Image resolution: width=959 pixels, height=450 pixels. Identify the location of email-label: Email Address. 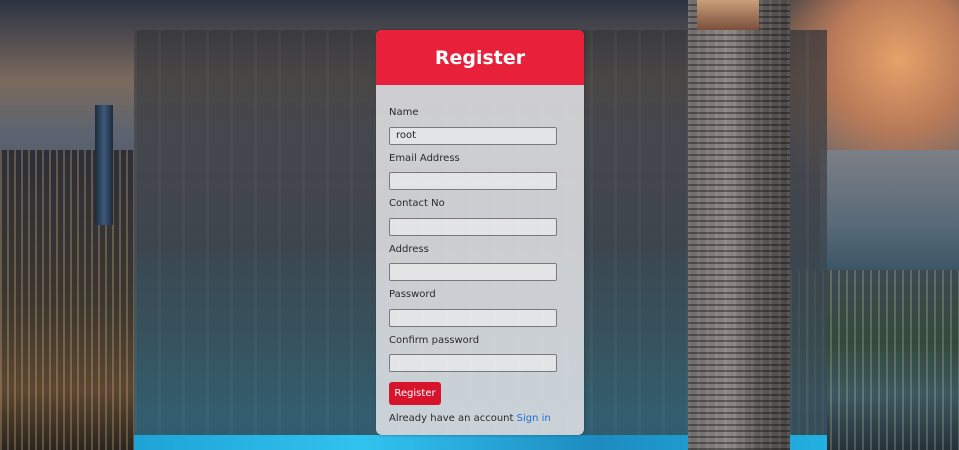
(424, 158).